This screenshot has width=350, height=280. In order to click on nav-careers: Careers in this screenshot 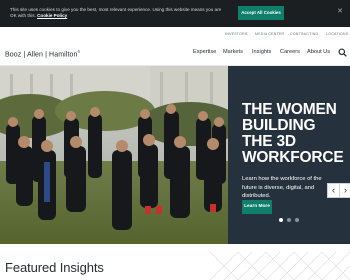, I will do `click(290, 52)`.